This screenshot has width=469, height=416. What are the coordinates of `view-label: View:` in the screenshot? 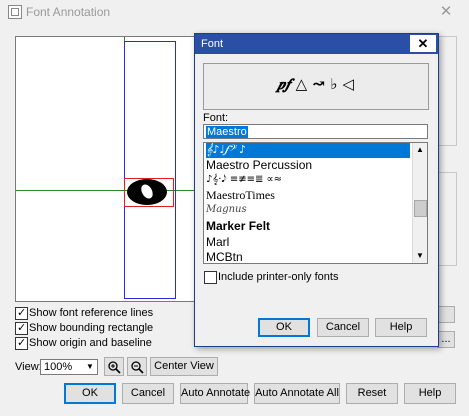 It's located at (28, 367).